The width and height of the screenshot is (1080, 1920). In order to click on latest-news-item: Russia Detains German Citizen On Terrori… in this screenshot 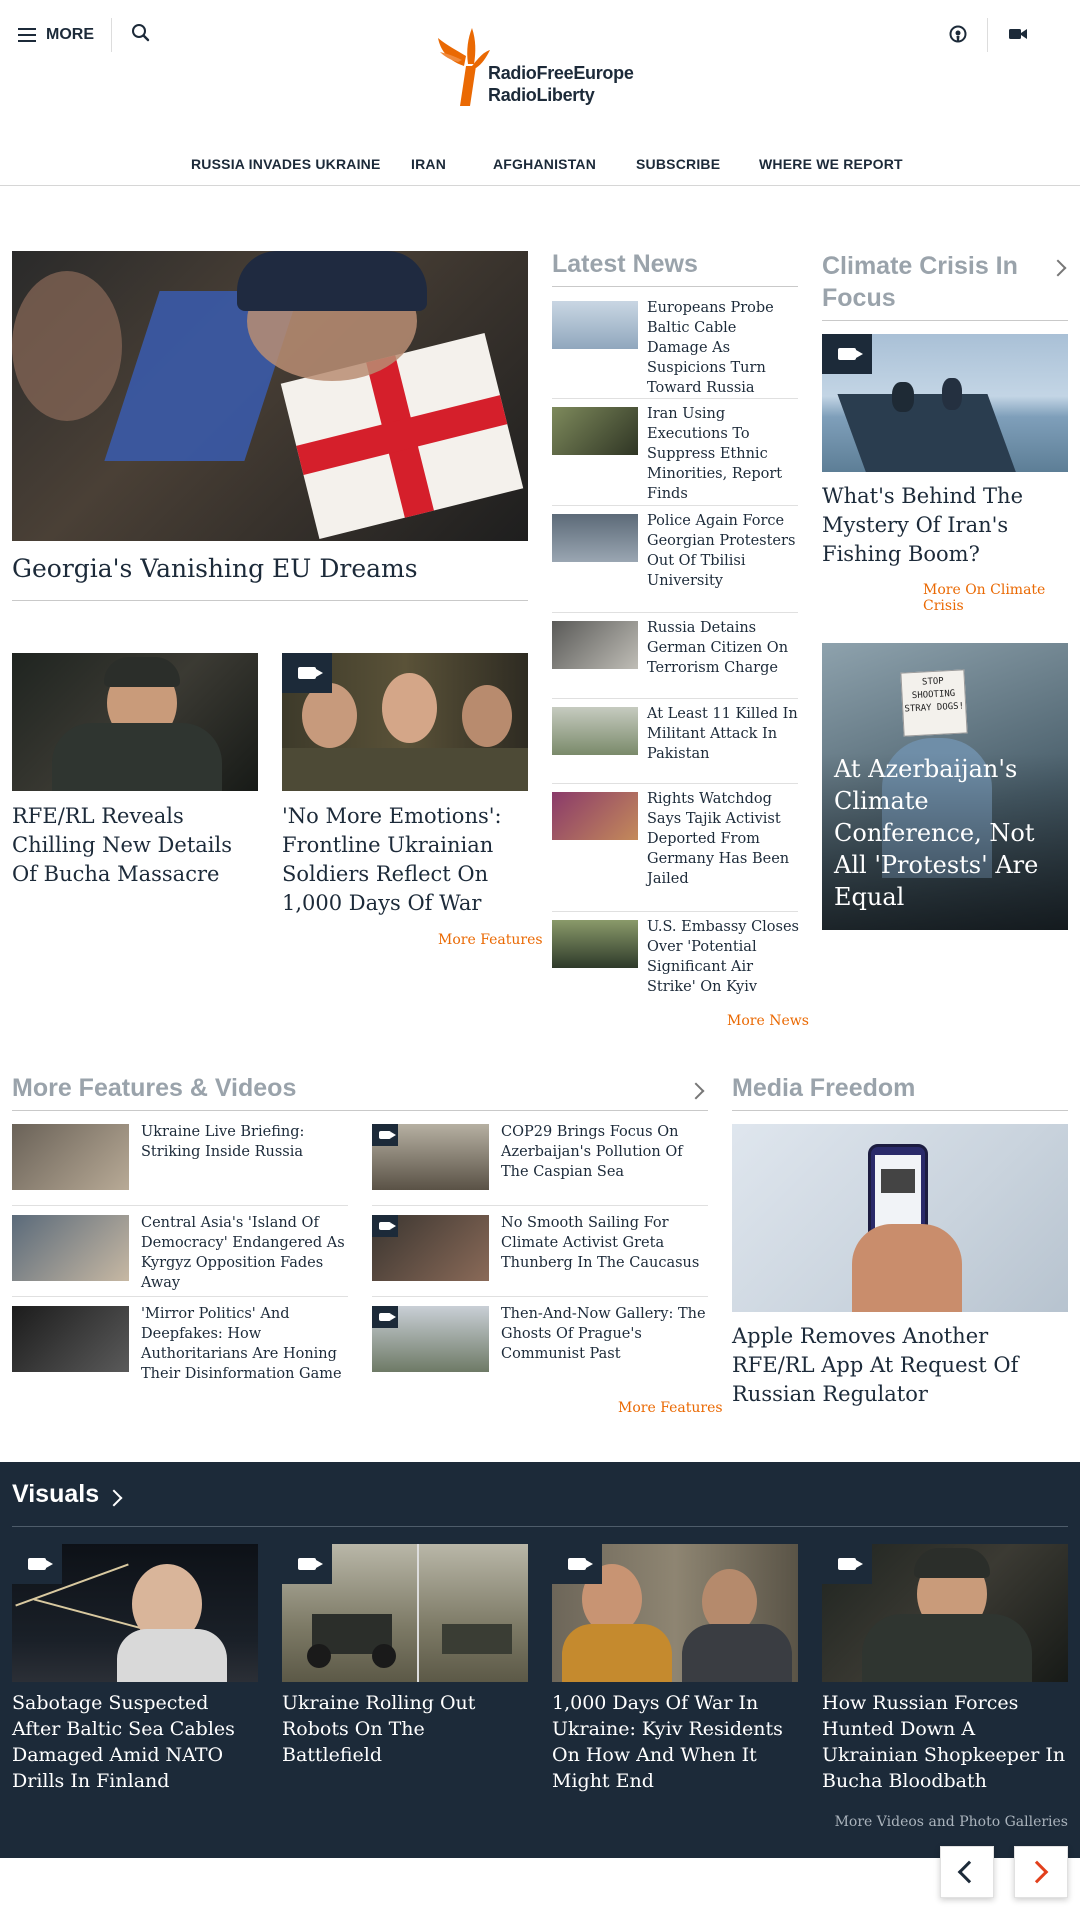, I will do `click(723, 648)`.